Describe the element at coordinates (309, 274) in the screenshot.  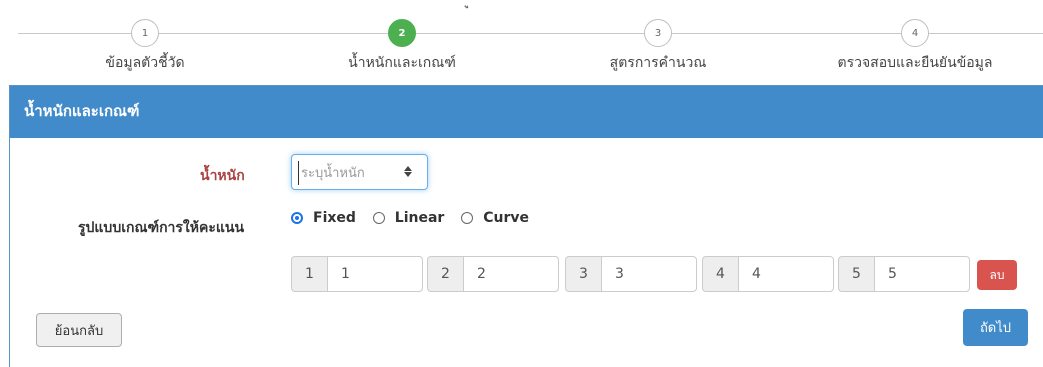
I see `level-1-addon: 1` at that location.